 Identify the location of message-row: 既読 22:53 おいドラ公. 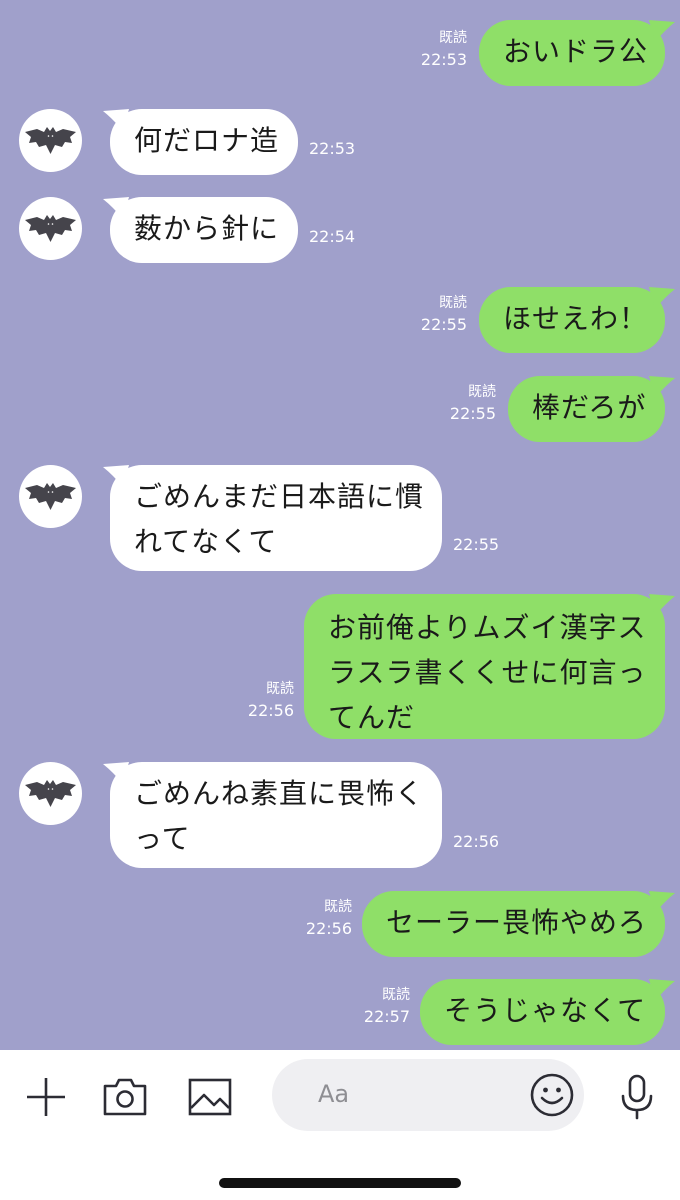
(340, 53).